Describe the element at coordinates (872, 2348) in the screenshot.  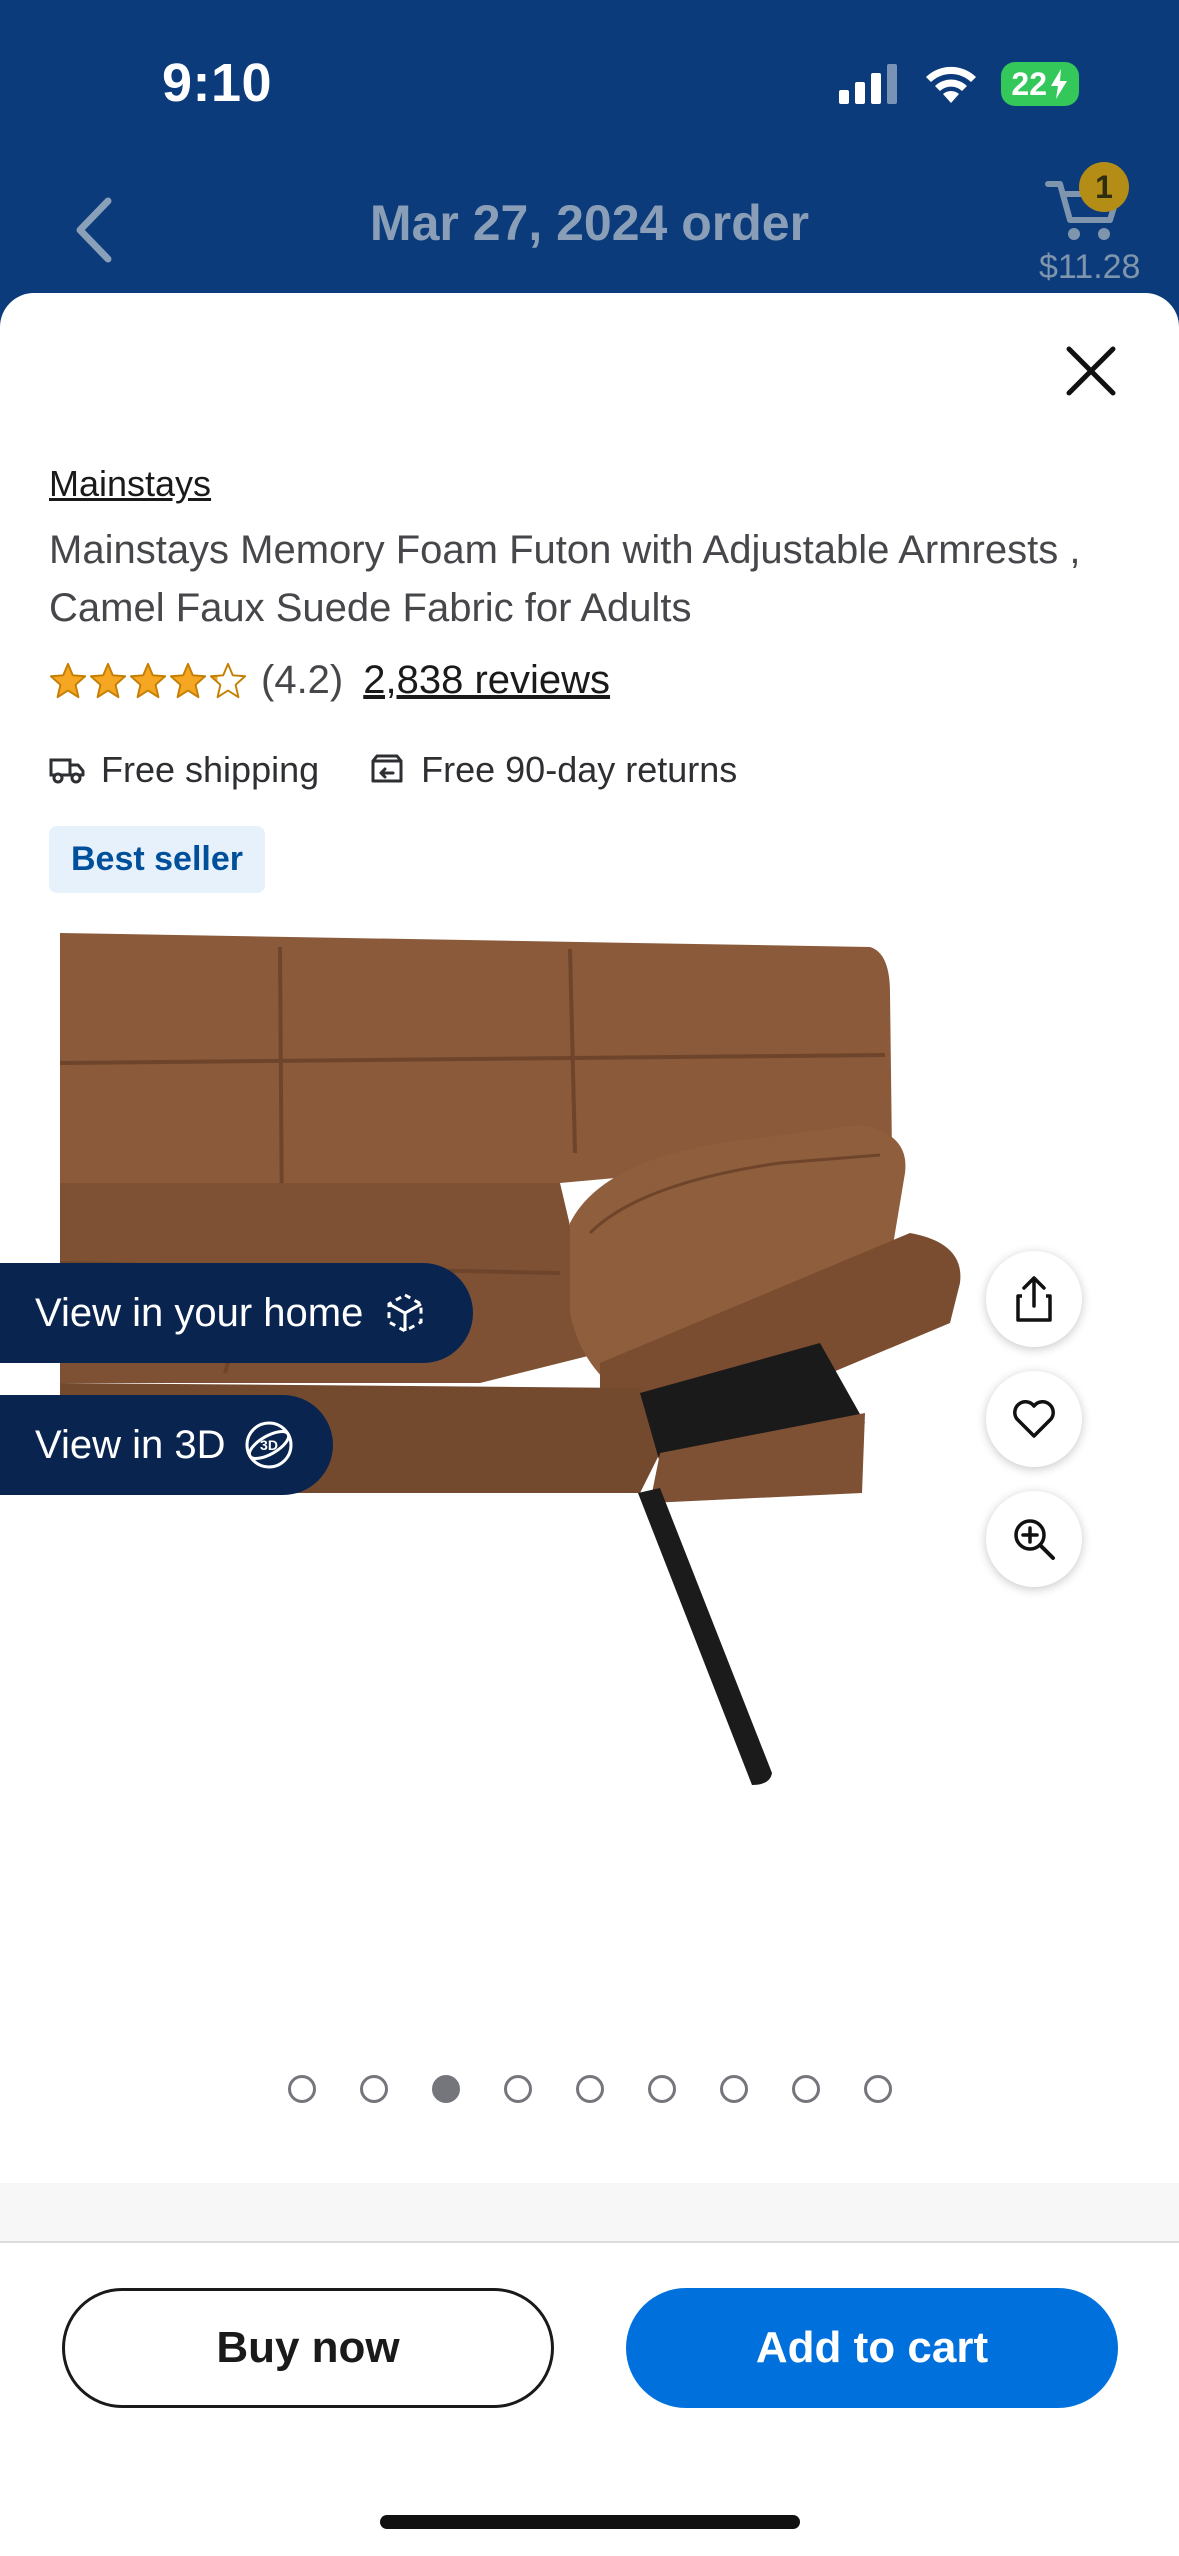
I see `add-to-cart-button: Add to cart` at that location.